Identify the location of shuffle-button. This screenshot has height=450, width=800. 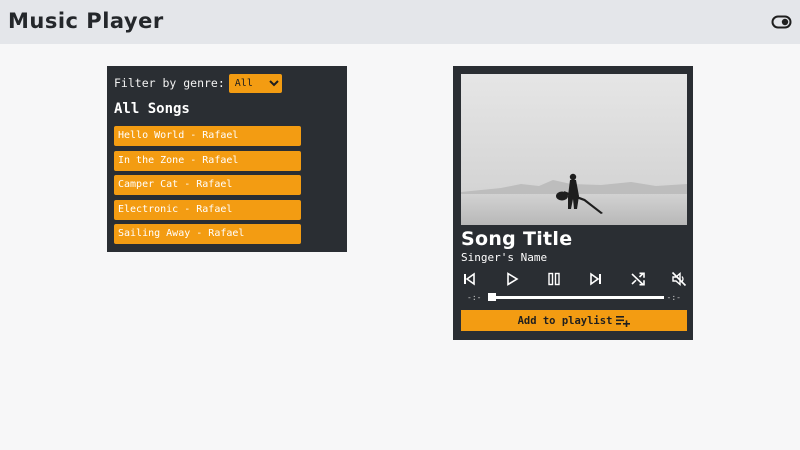
(638, 279).